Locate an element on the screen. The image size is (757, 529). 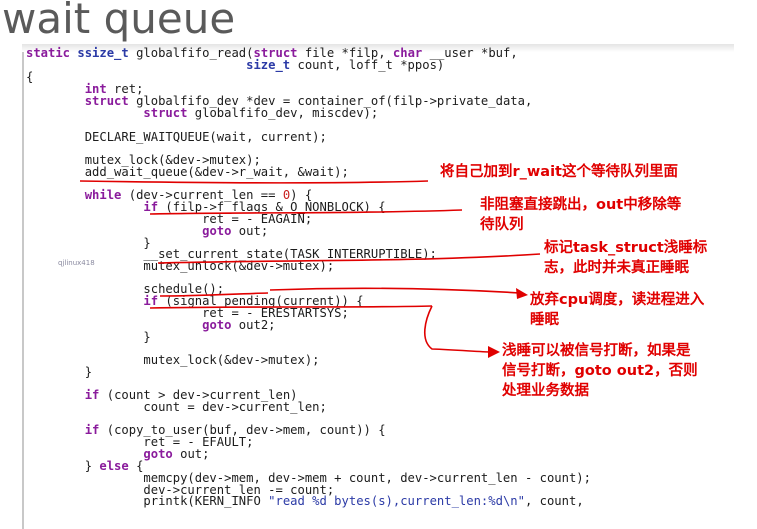
annotation-schedule-1: 放弃cpu调度，读进程进入 is located at coordinates (617, 300).